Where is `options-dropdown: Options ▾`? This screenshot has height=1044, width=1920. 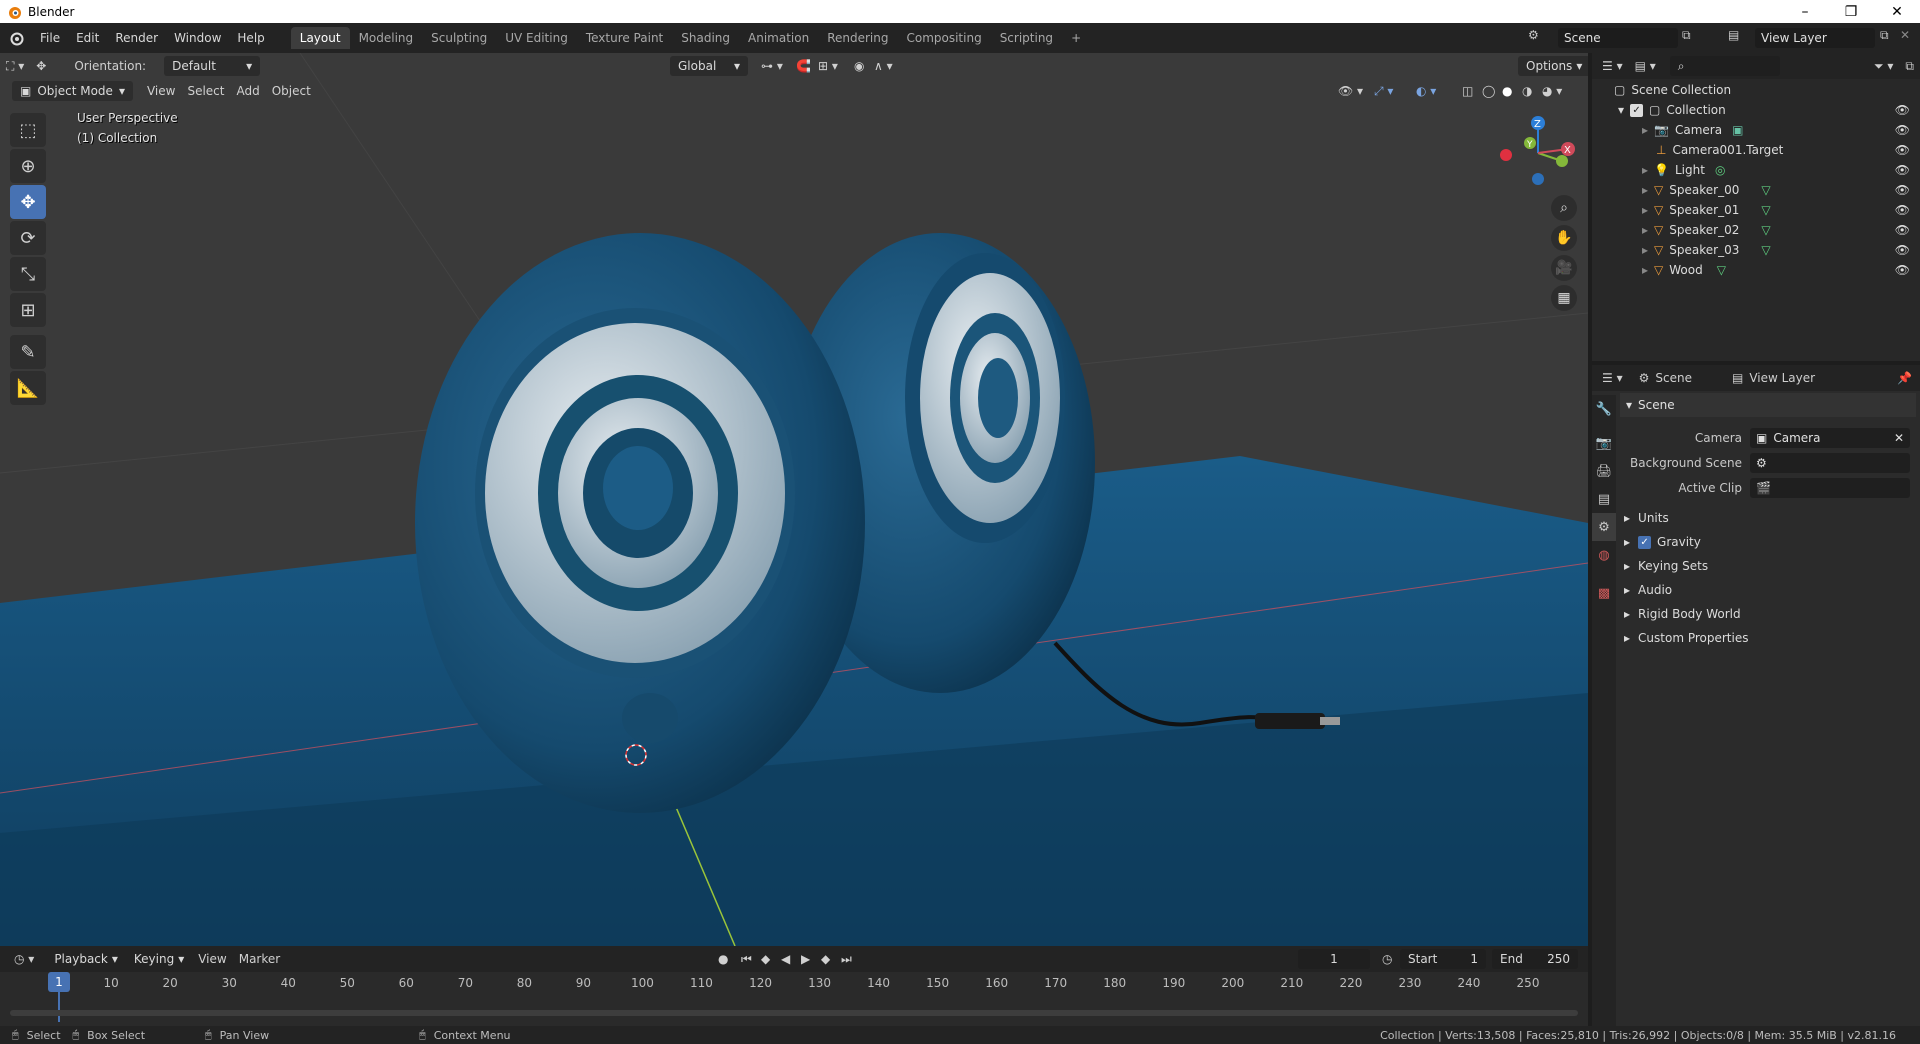 options-dropdown: Options ▾ is located at coordinates (1553, 66).